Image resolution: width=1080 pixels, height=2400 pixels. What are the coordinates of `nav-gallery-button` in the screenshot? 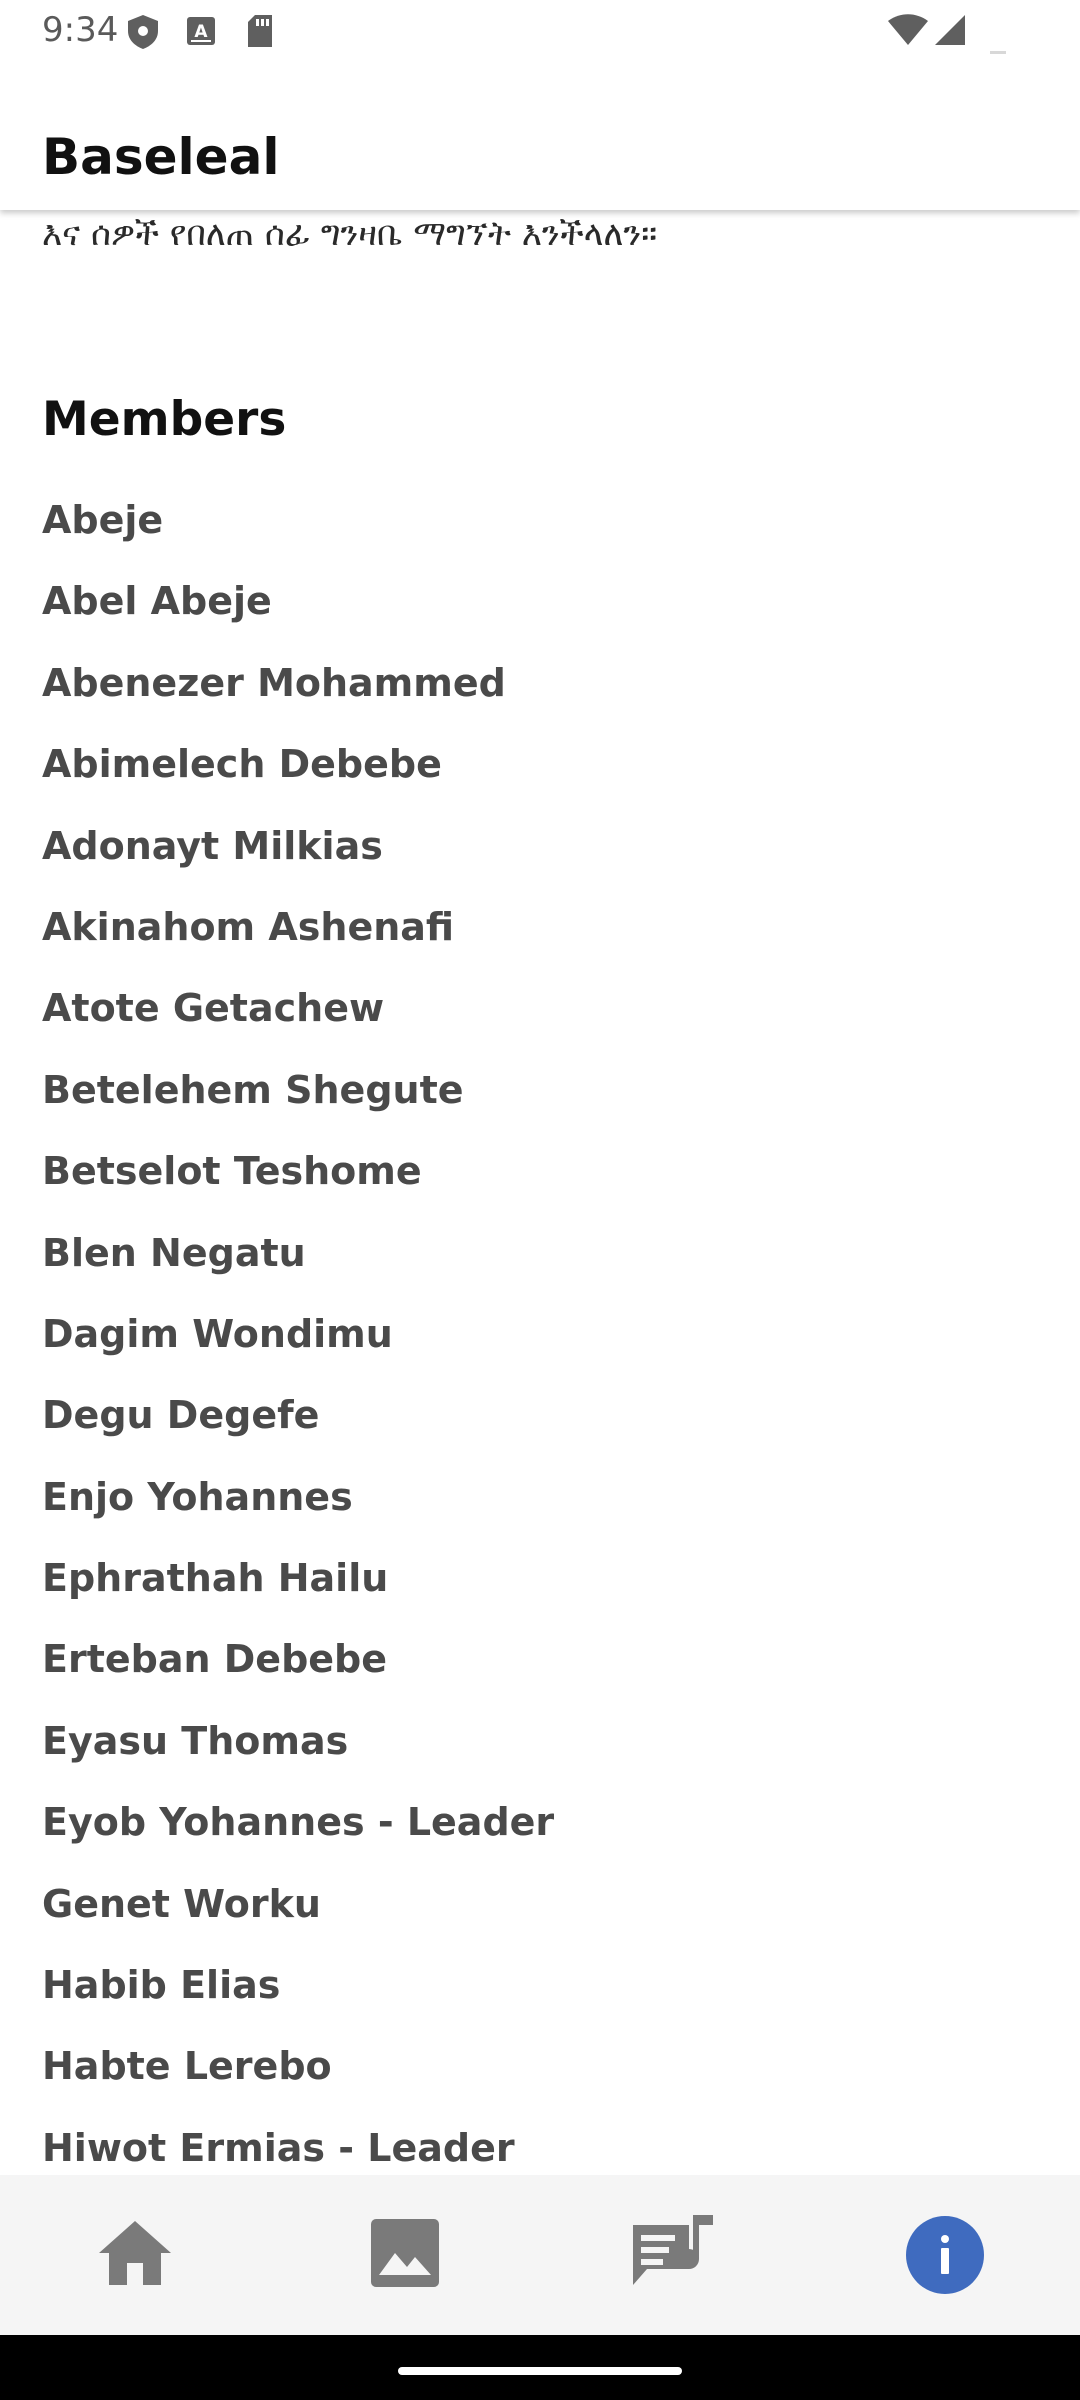 It's located at (405, 2255).